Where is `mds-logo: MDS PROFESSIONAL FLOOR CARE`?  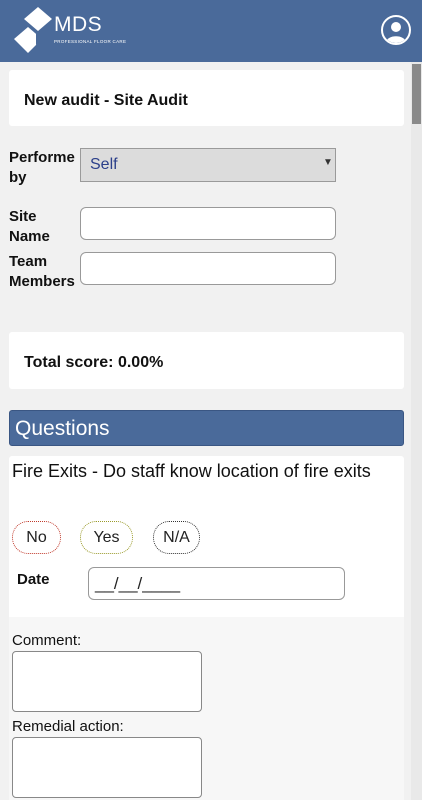
mds-logo: MDS PROFESSIONAL FLOOR CARE is located at coordinates (70, 31).